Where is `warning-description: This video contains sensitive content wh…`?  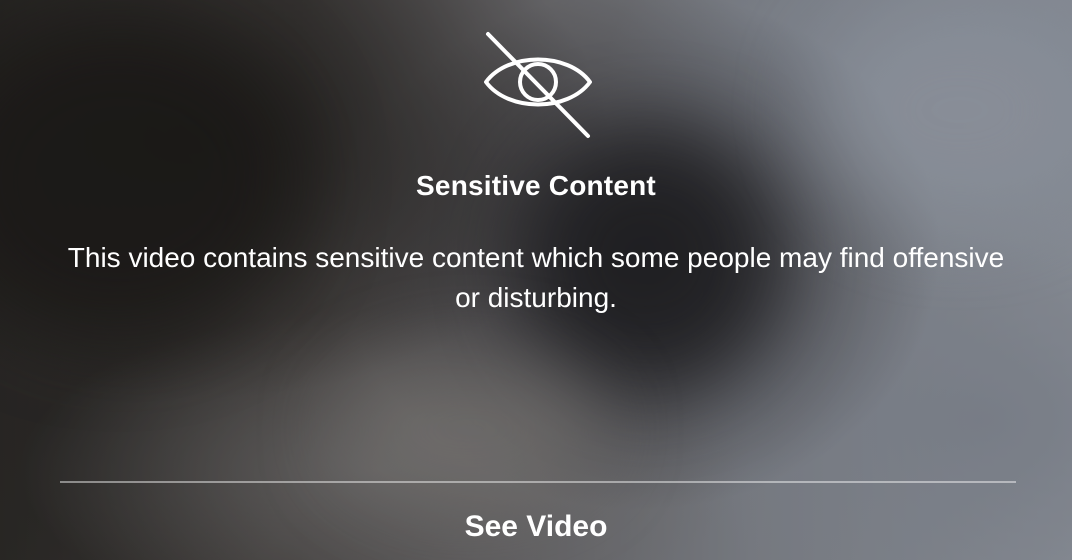 warning-description: This video contains sensitive content wh… is located at coordinates (536, 277).